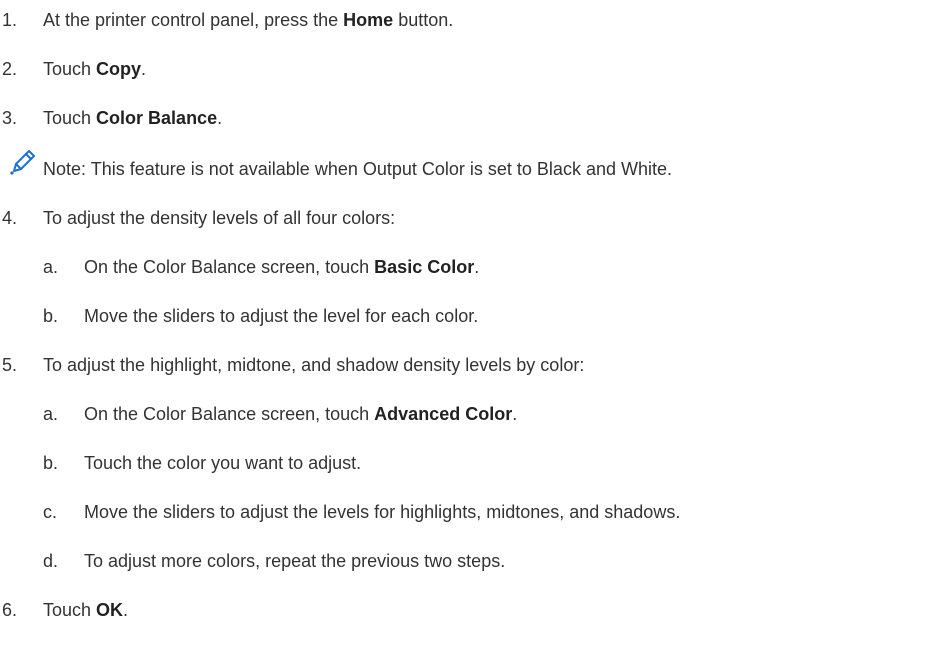 The height and width of the screenshot is (650, 941). I want to click on step-number: 3., so click(10, 118).